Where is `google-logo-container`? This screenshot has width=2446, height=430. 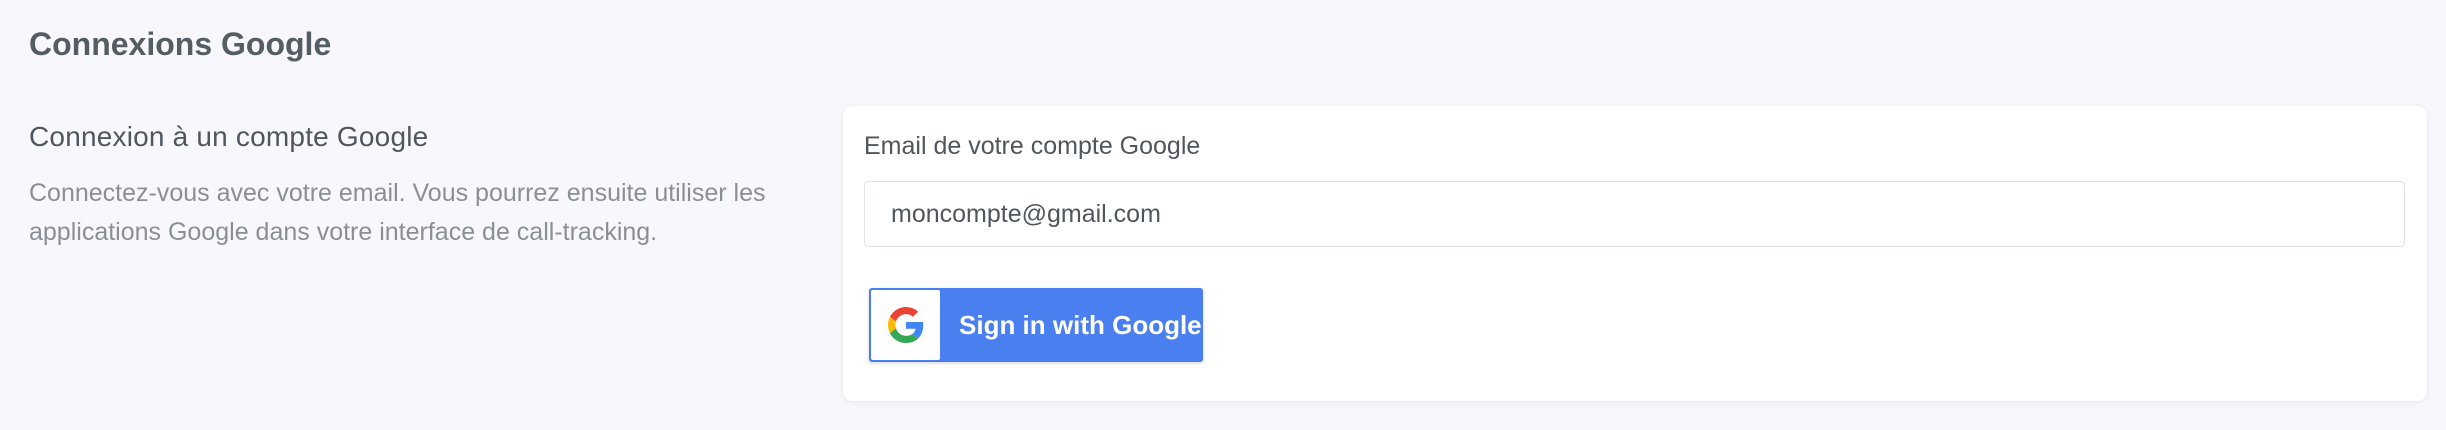 google-logo-container is located at coordinates (905, 325).